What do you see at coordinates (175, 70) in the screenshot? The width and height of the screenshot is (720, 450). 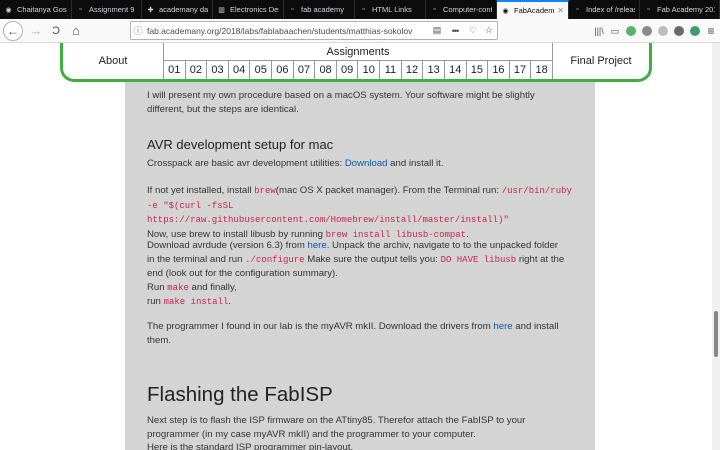 I see `assignment-link-01: 01` at bounding box center [175, 70].